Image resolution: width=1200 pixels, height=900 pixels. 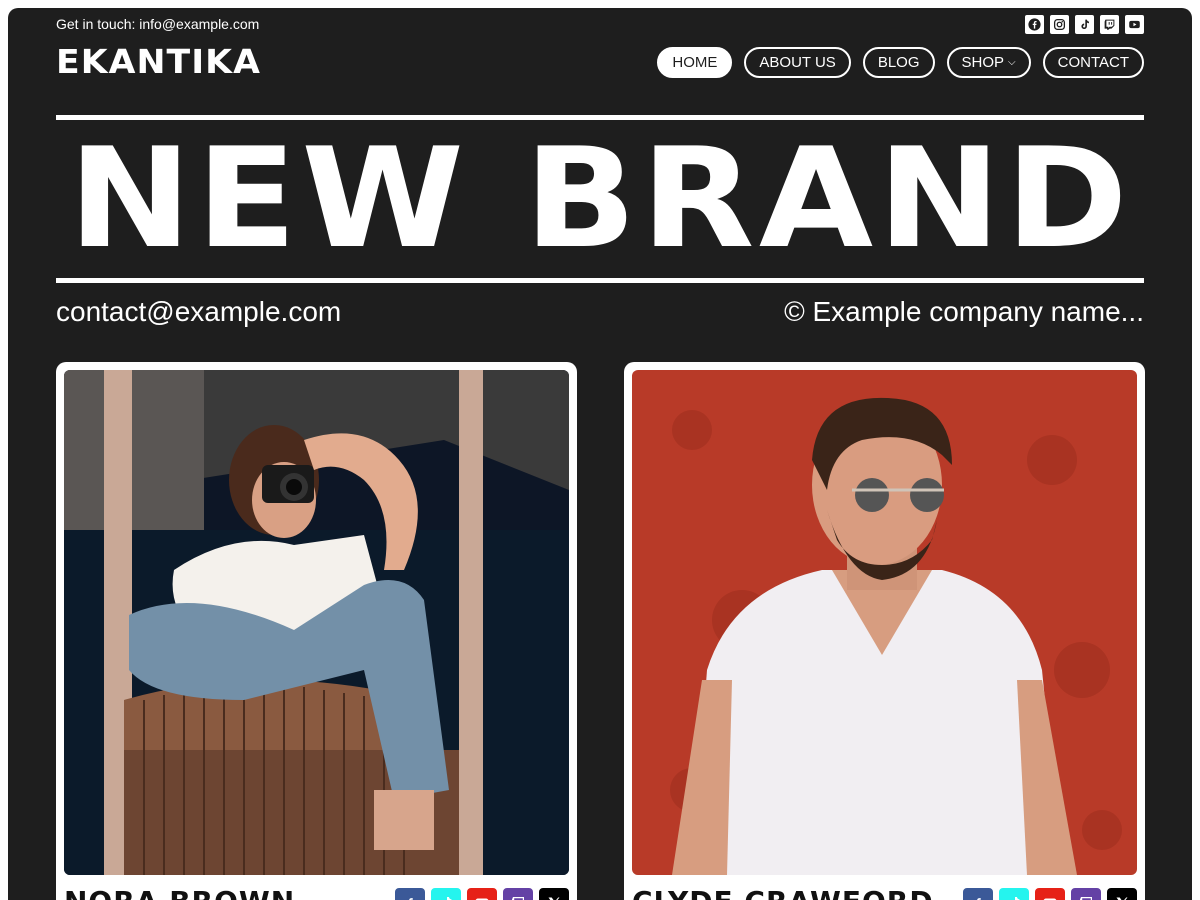 What do you see at coordinates (198, 311) in the screenshot?
I see `contact-email: contact@example.com` at bounding box center [198, 311].